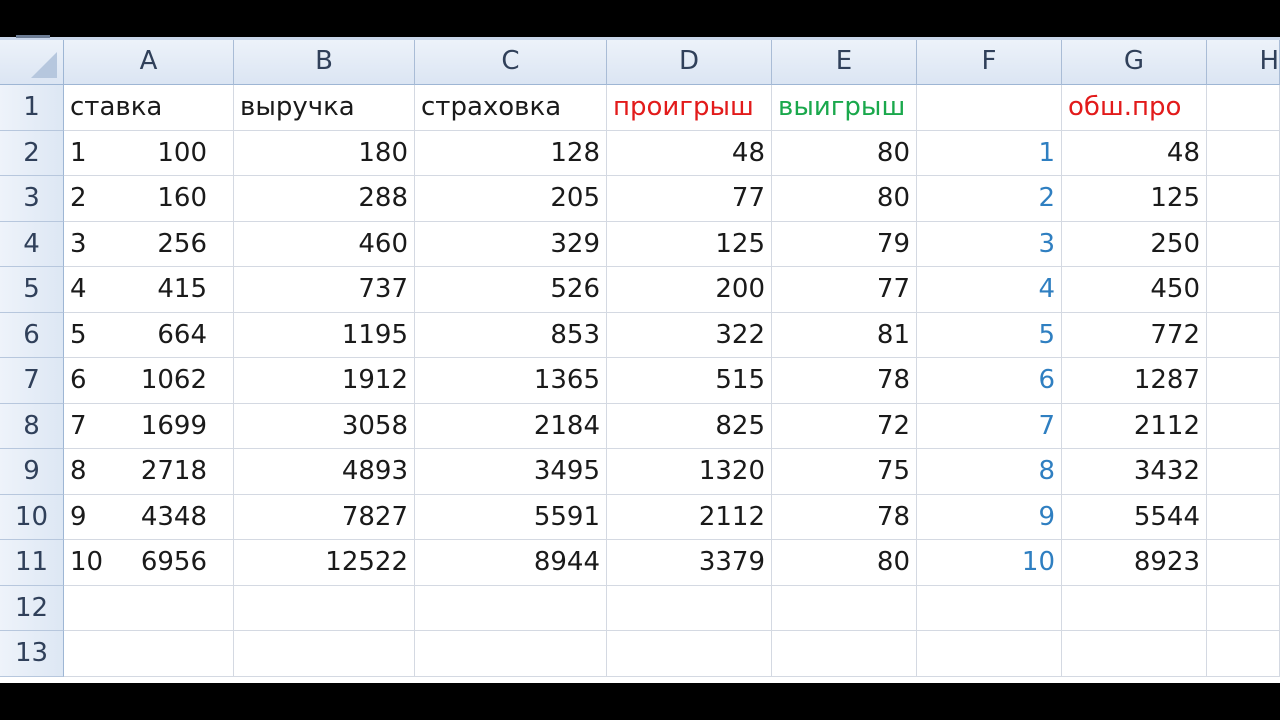  I want to click on cell-a10: 9 4348, so click(149, 517).